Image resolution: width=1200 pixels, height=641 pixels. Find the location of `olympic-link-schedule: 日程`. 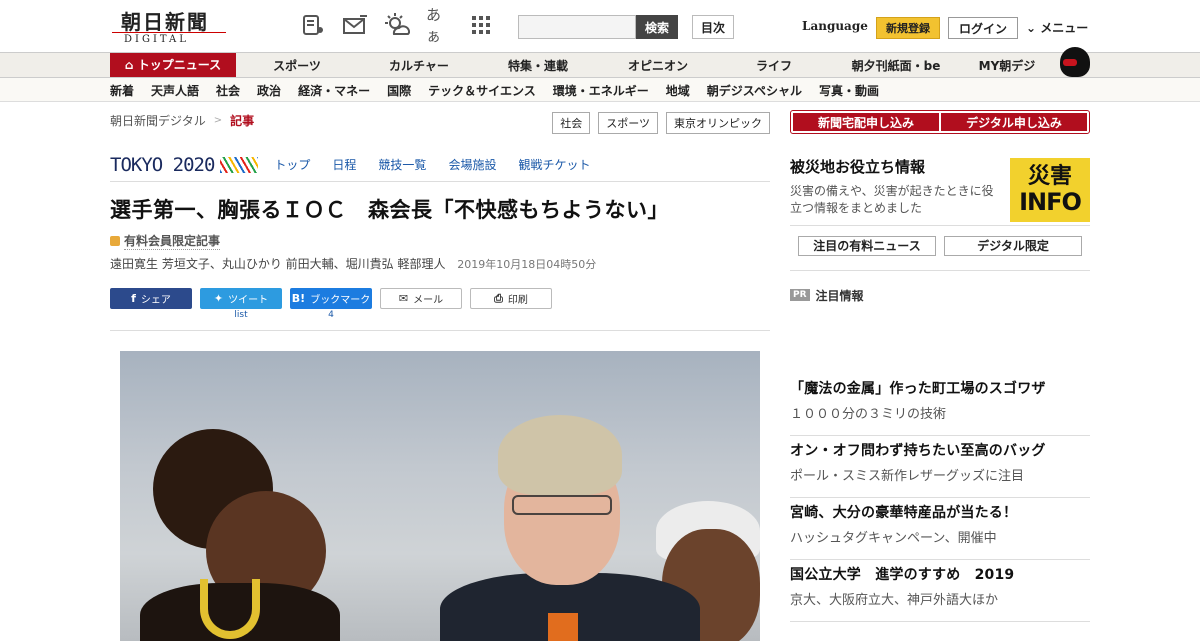

olympic-link-schedule: 日程 is located at coordinates (344, 164).